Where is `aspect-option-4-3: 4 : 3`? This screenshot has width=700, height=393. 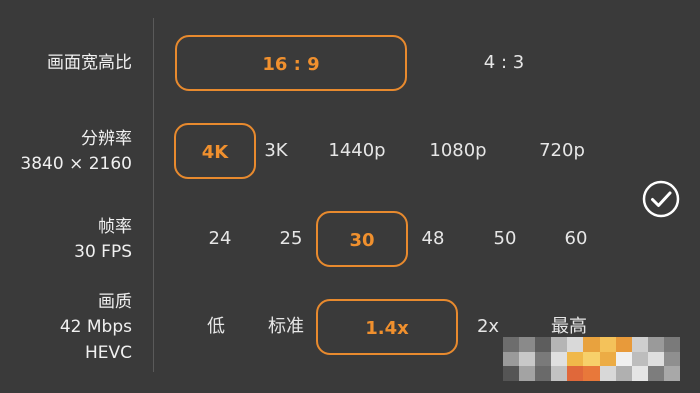 aspect-option-4-3: 4 : 3 is located at coordinates (504, 63).